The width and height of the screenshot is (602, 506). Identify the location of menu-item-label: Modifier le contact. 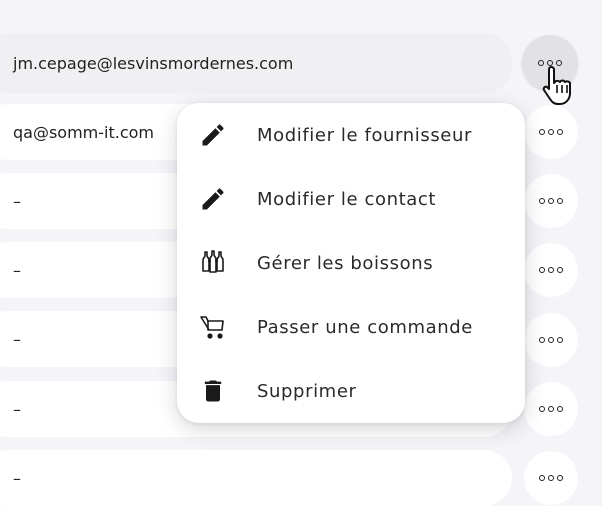
(347, 199).